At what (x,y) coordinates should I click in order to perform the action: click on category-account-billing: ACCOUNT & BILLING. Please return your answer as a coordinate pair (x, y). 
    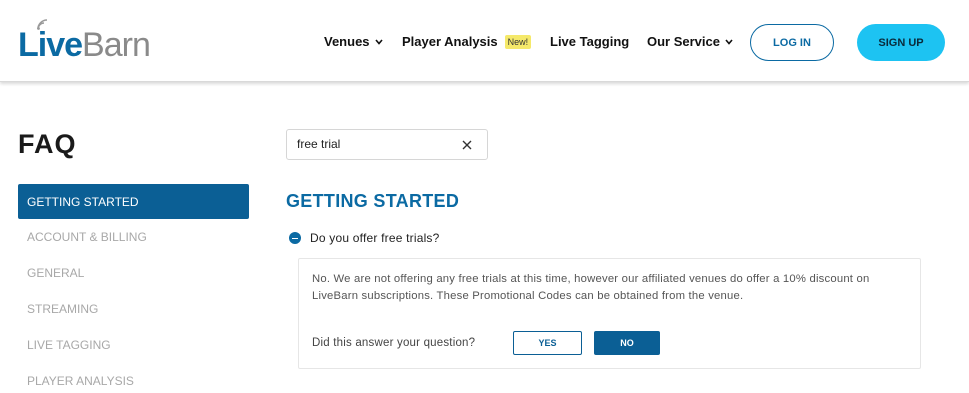
    Looking at the image, I should click on (133, 237).